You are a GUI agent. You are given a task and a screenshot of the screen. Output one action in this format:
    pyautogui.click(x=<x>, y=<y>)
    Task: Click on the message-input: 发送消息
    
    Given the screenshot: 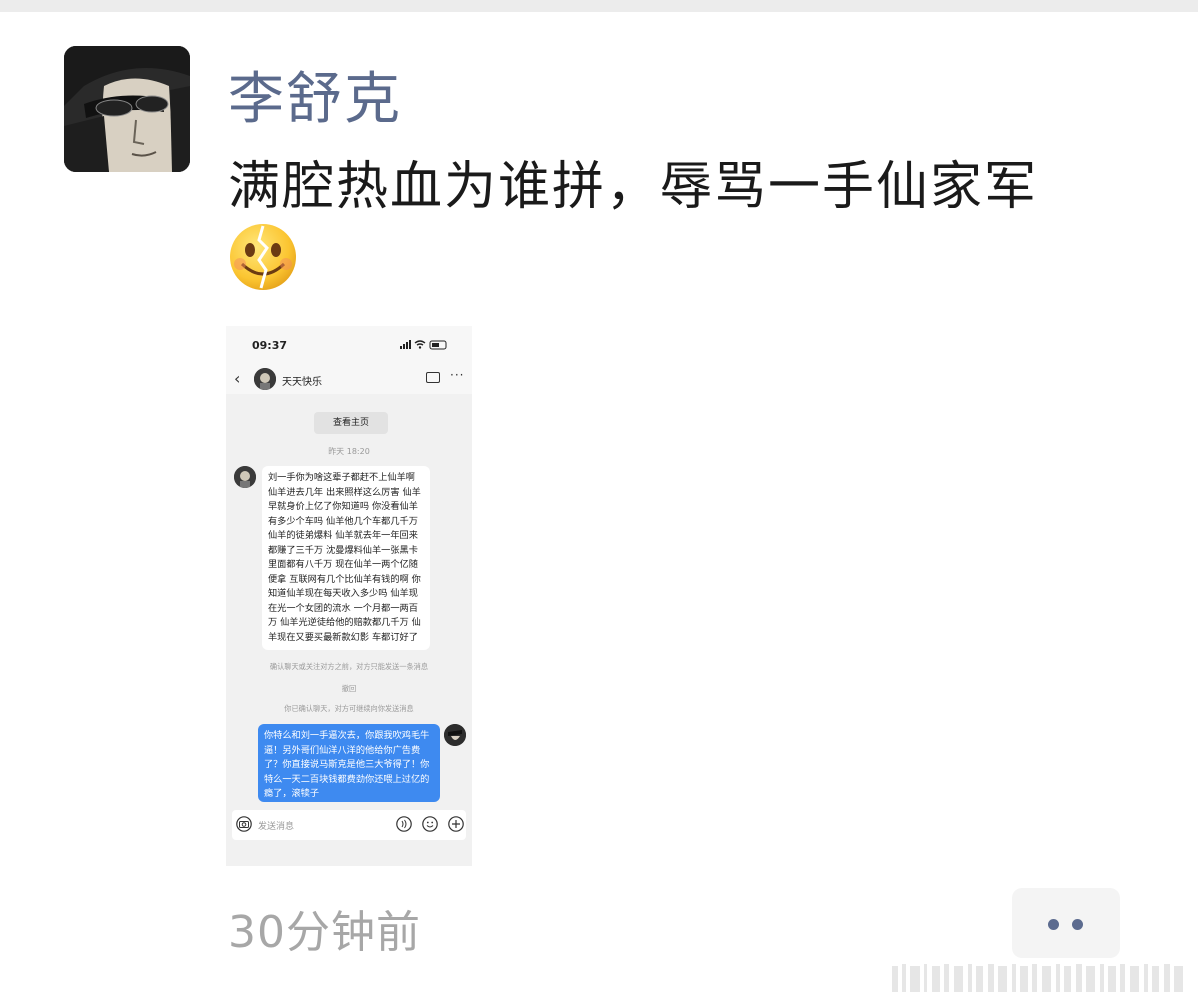 What is the action you would take?
    pyautogui.click(x=276, y=825)
    